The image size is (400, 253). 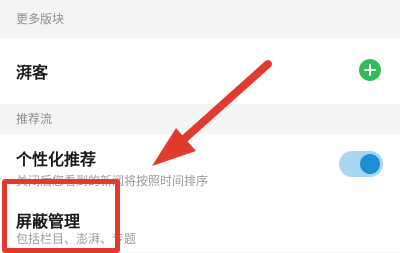 I want to click on annotation-arrow-icon, so click(x=212, y=113).